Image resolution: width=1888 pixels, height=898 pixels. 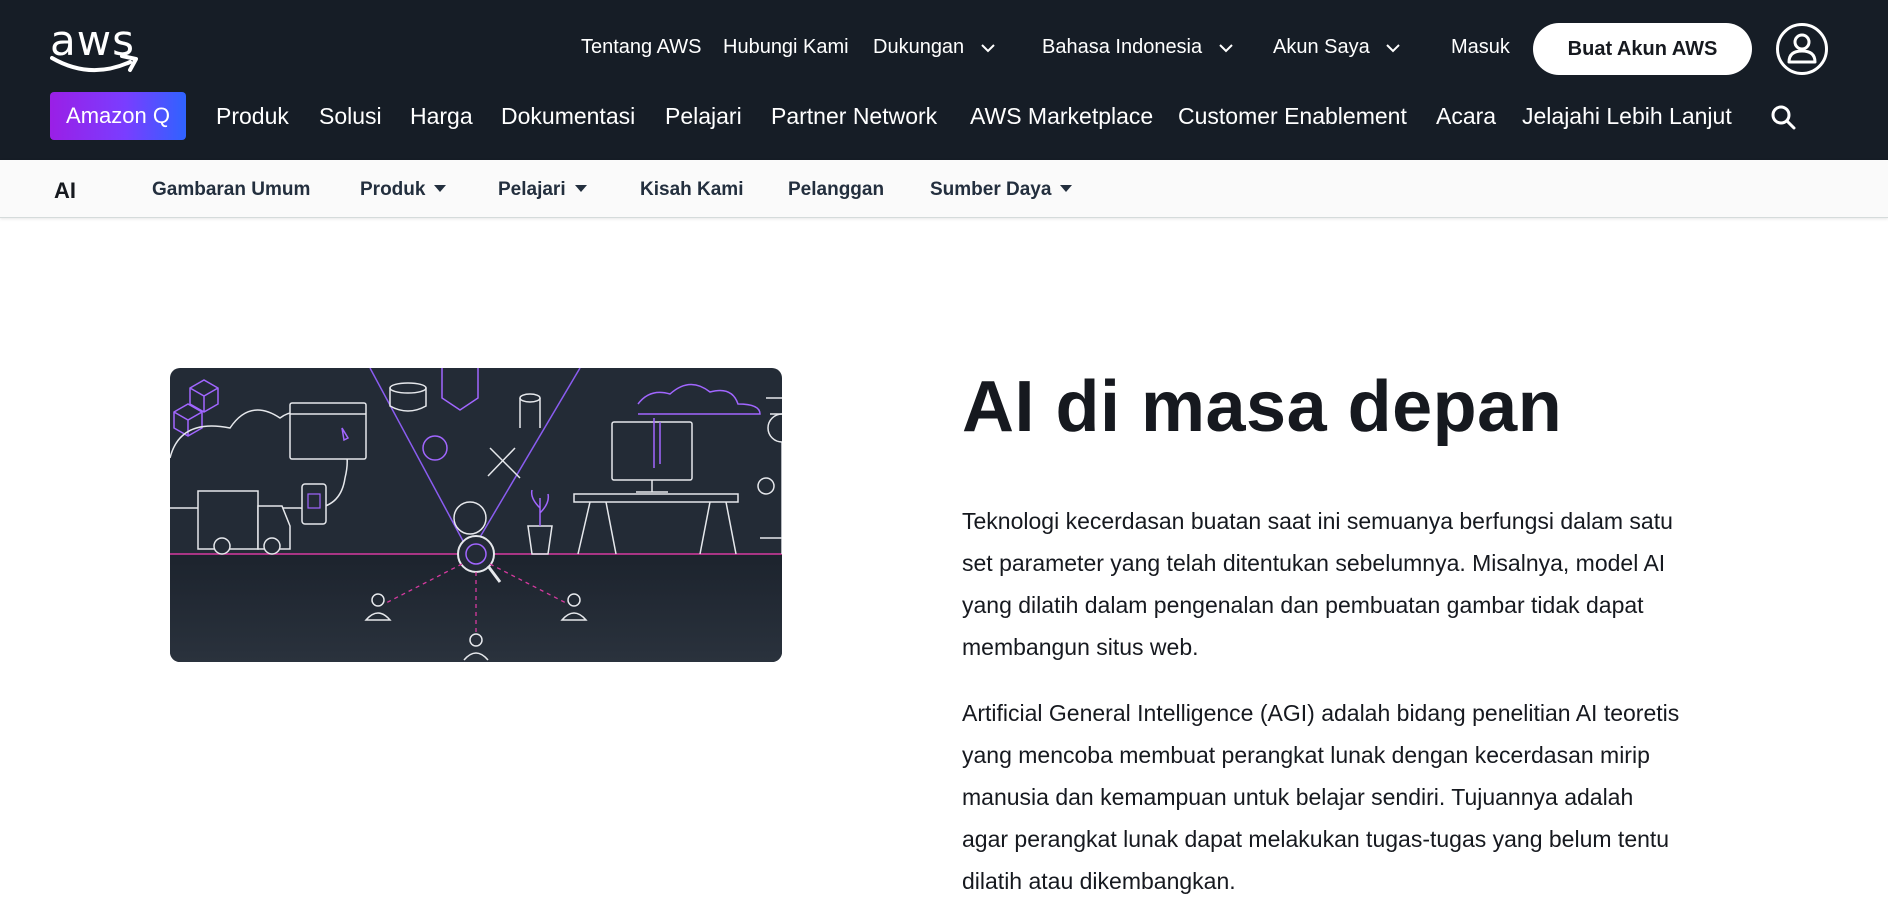 I want to click on sign-in-link: Masuk, so click(x=1480, y=47).